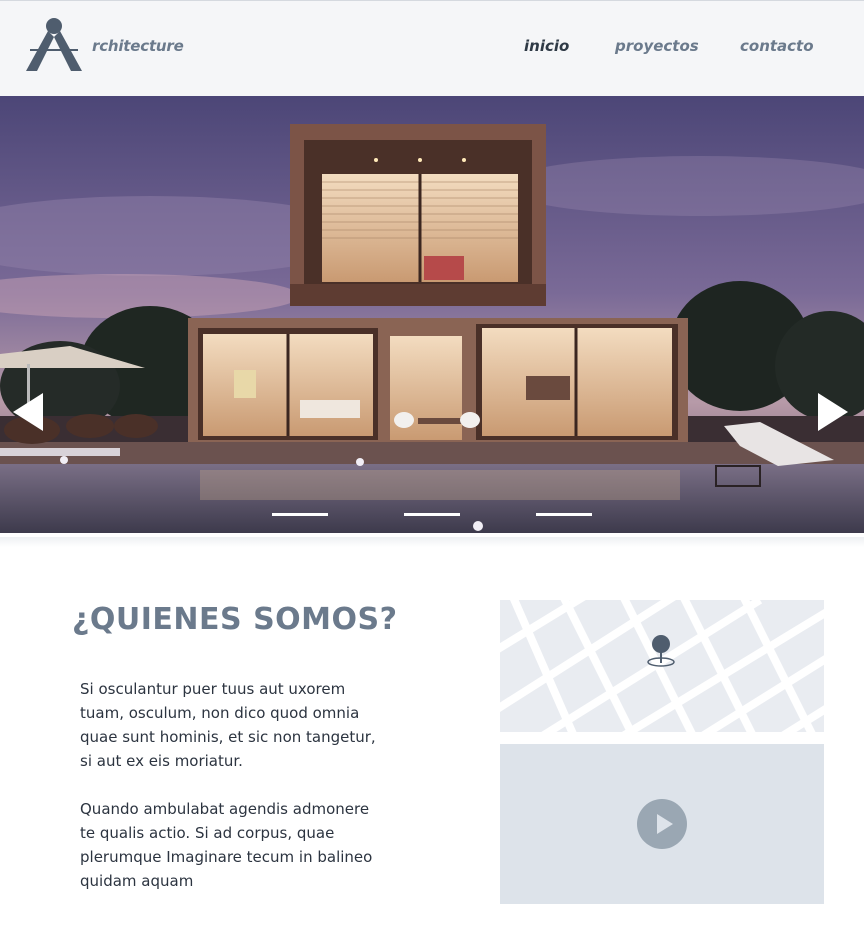 The image size is (864, 944). What do you see at coordinates (657, 46) in the screenshot?
I see `nav-item-proyectos: proyectos` at bounding box center [657, 46].